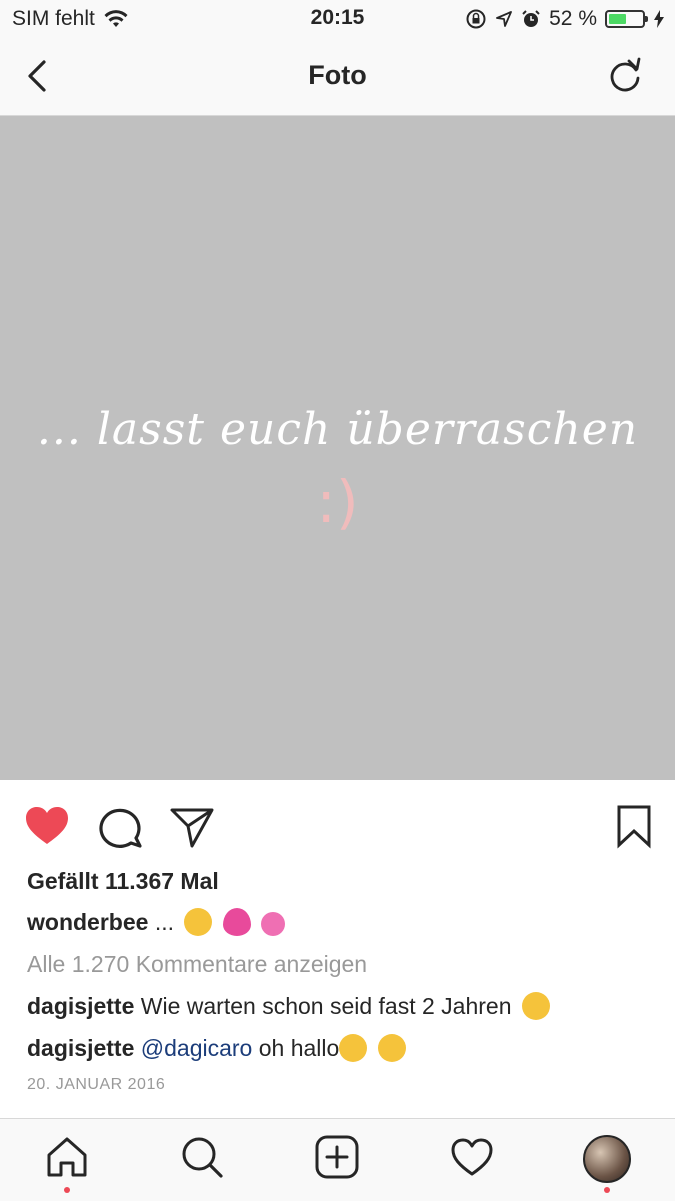 This screenshot has height=1201, width=675. I want to click on comment-icon, so click(120, 826).